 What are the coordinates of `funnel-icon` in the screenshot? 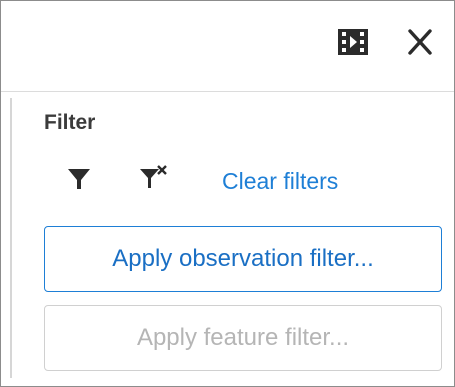 It's located at (79, 179).